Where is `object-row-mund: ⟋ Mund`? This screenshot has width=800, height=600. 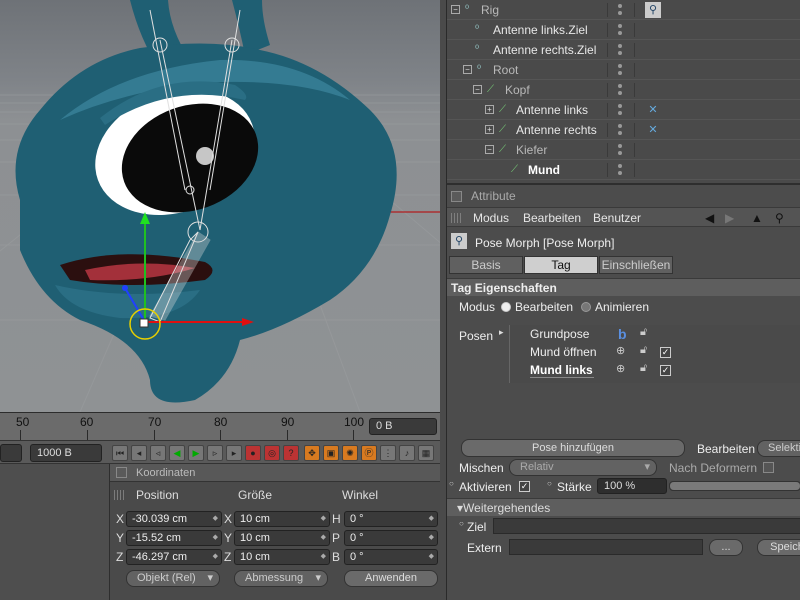 object-row-mund: ⟋ Mund is located at coordinates (623, 170).